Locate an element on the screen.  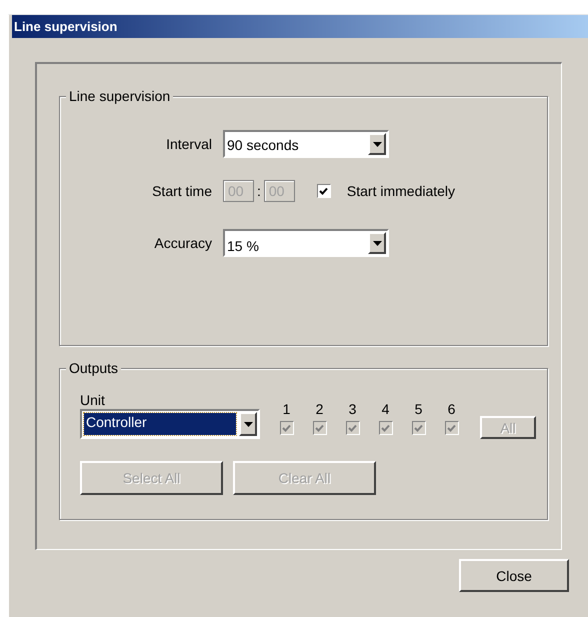
output-number: 4 is located at coordinates (386, 409).